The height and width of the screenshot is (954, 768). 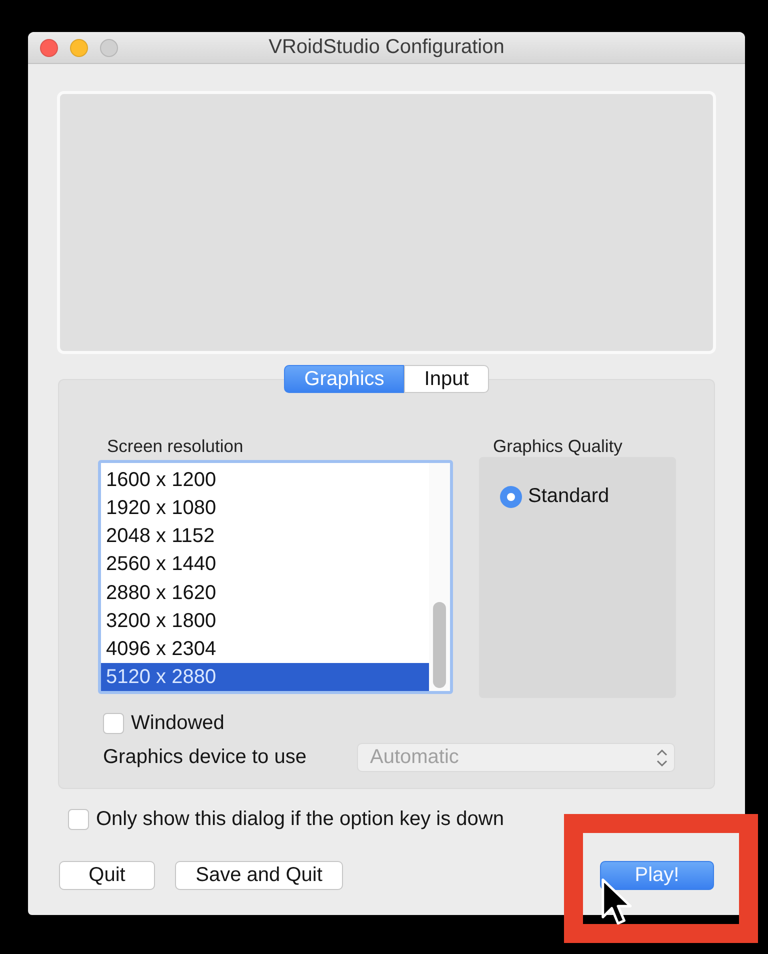 What do you see at coordinates (569, 496) in the screenshot?
I see `radio-label: Standard` at bounding box center [569, 496].